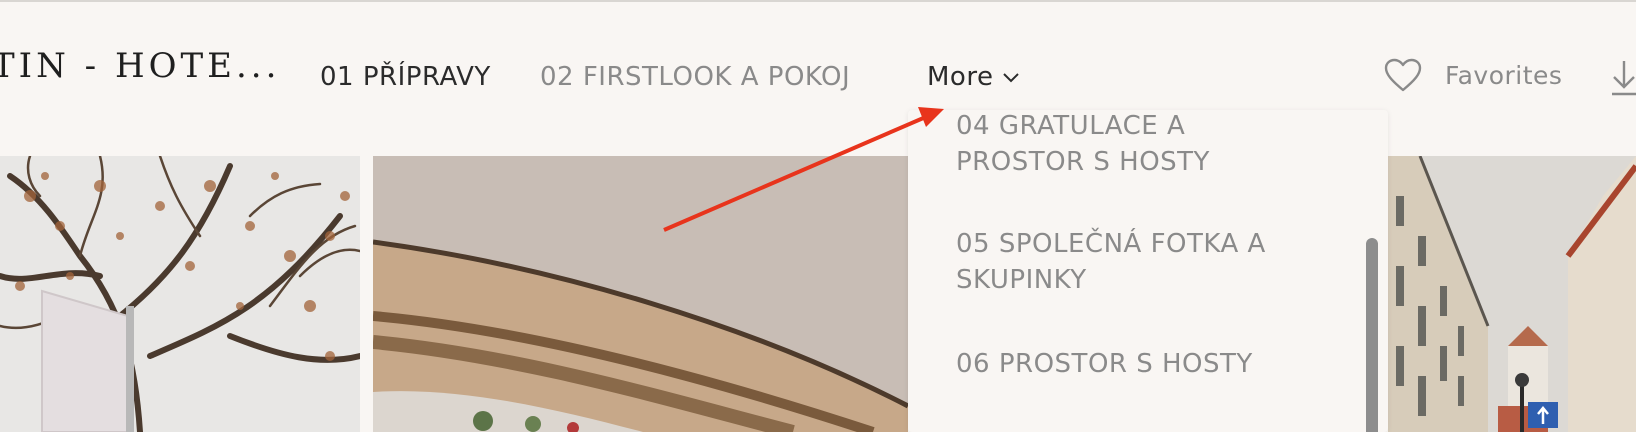  I want to click on dropdown-item-prostor: 06 PROSTOR S HOSTY, so click(1104, 364).